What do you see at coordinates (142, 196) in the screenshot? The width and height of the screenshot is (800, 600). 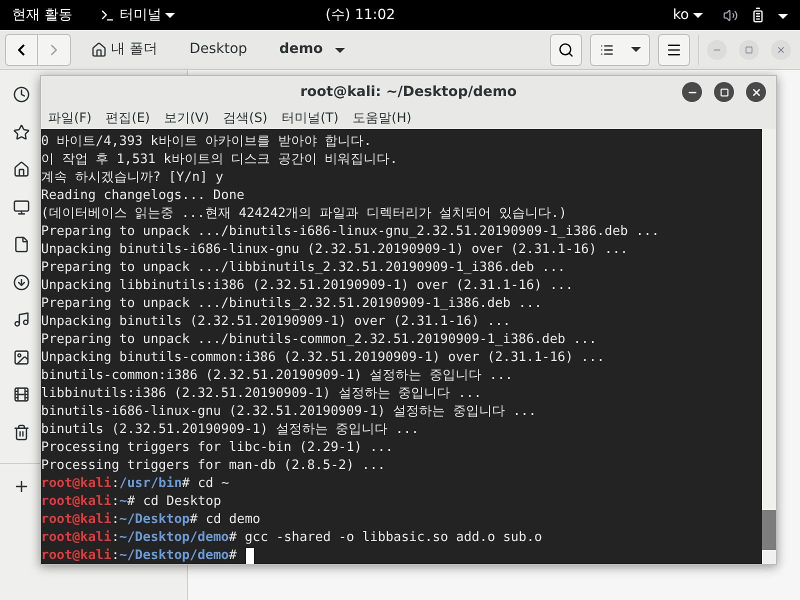 I see `terminal-line: Reading changelogs... Done` at bounding box center [142, 196].